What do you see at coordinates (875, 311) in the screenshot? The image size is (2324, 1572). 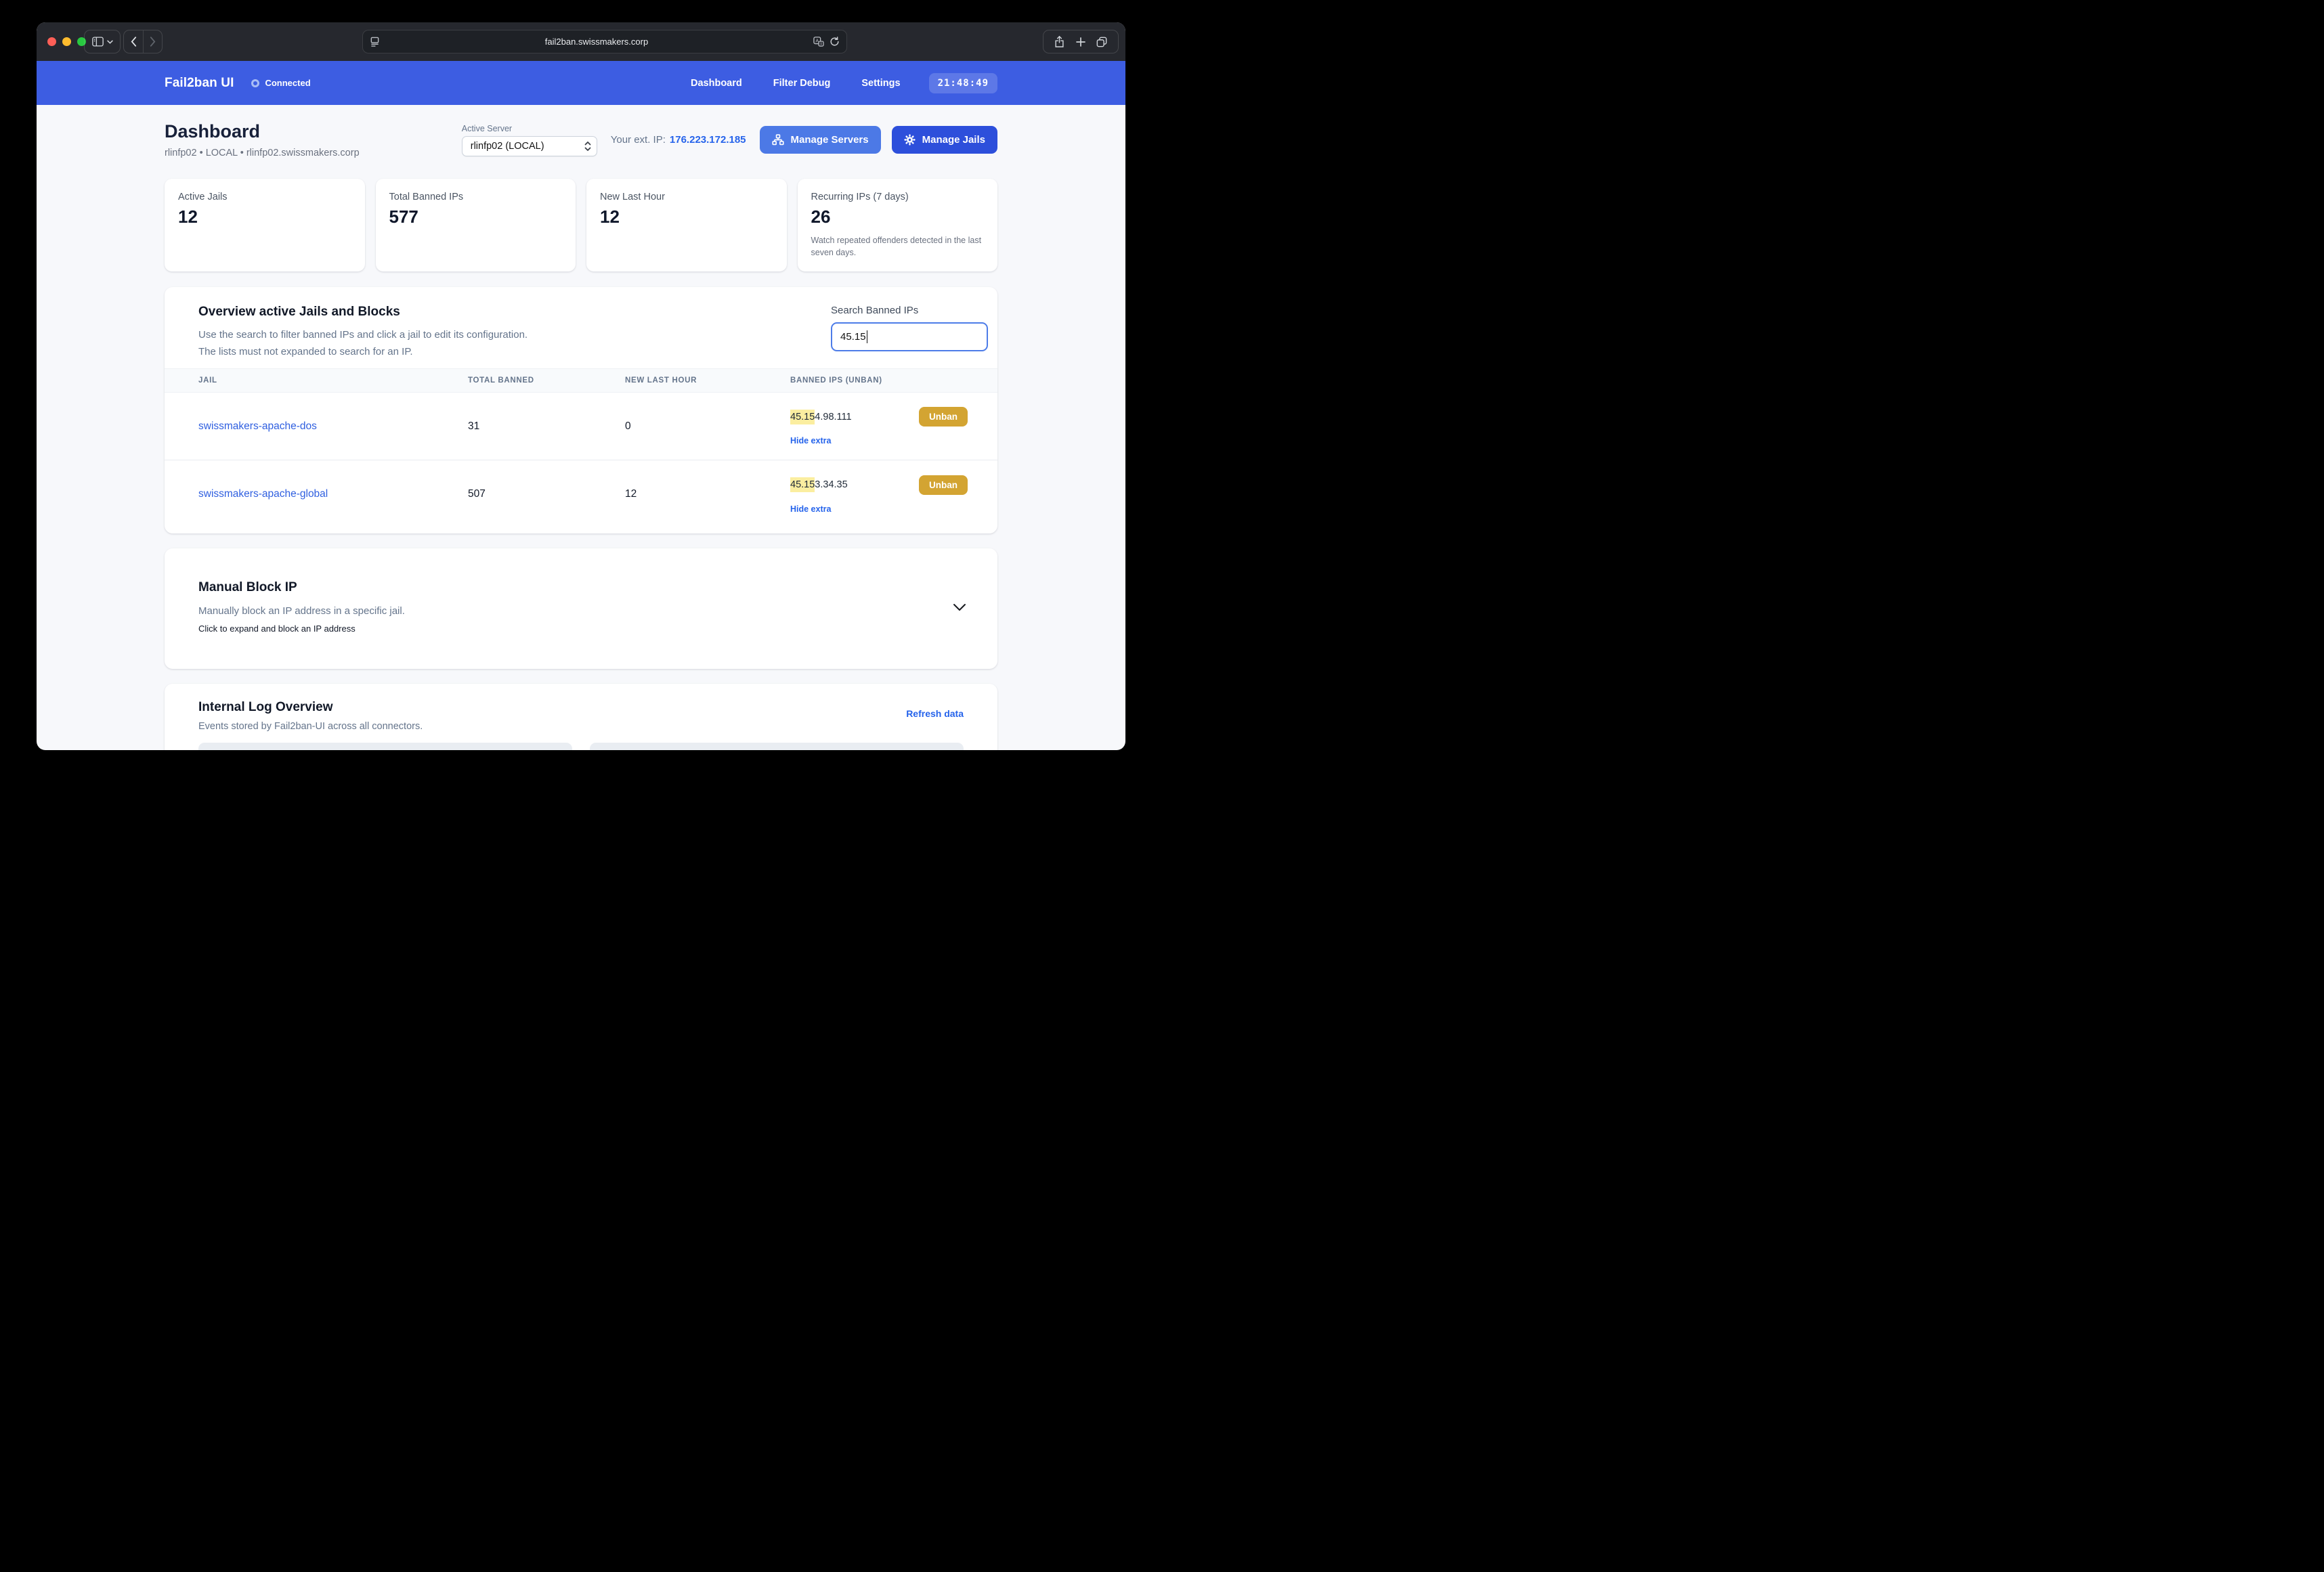 I see `search-banned-ips-label: Search Banned IPs` at bounding box center [875, 311].